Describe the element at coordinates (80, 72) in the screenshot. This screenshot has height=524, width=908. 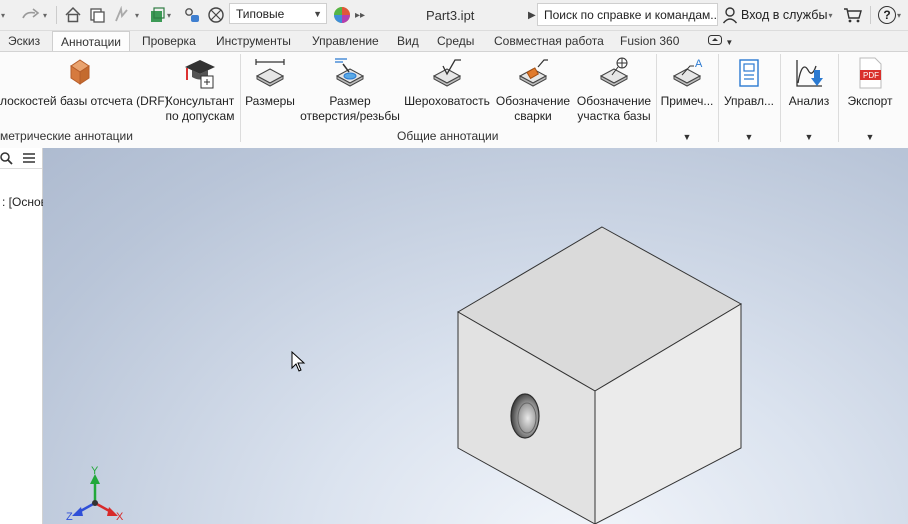
I see `drf-axes-icon` at that location.